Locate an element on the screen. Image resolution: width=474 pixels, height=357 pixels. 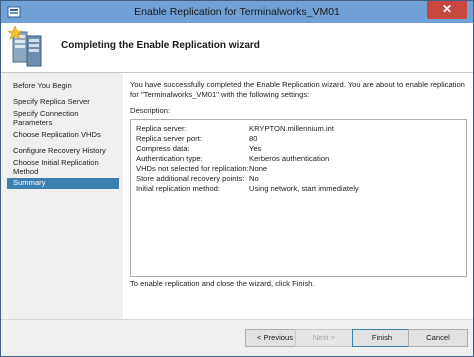
nav-step-specify-replica-server: Specify Replica Server is located at coordinates (63, 101).